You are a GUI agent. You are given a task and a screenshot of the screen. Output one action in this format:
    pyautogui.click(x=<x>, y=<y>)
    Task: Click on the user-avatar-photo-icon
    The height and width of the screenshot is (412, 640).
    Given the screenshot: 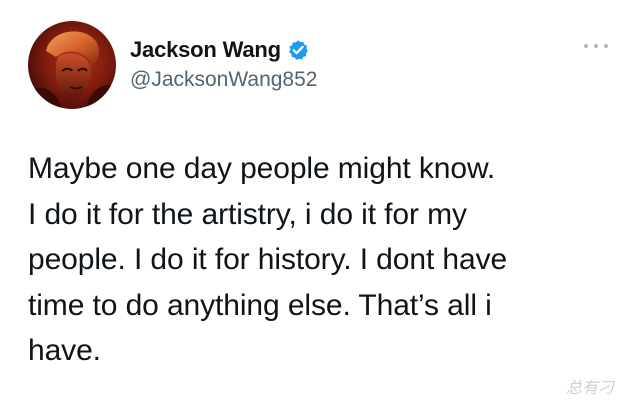 What is the action you would take?
    pyautogui.click(x=72, y=65)
    